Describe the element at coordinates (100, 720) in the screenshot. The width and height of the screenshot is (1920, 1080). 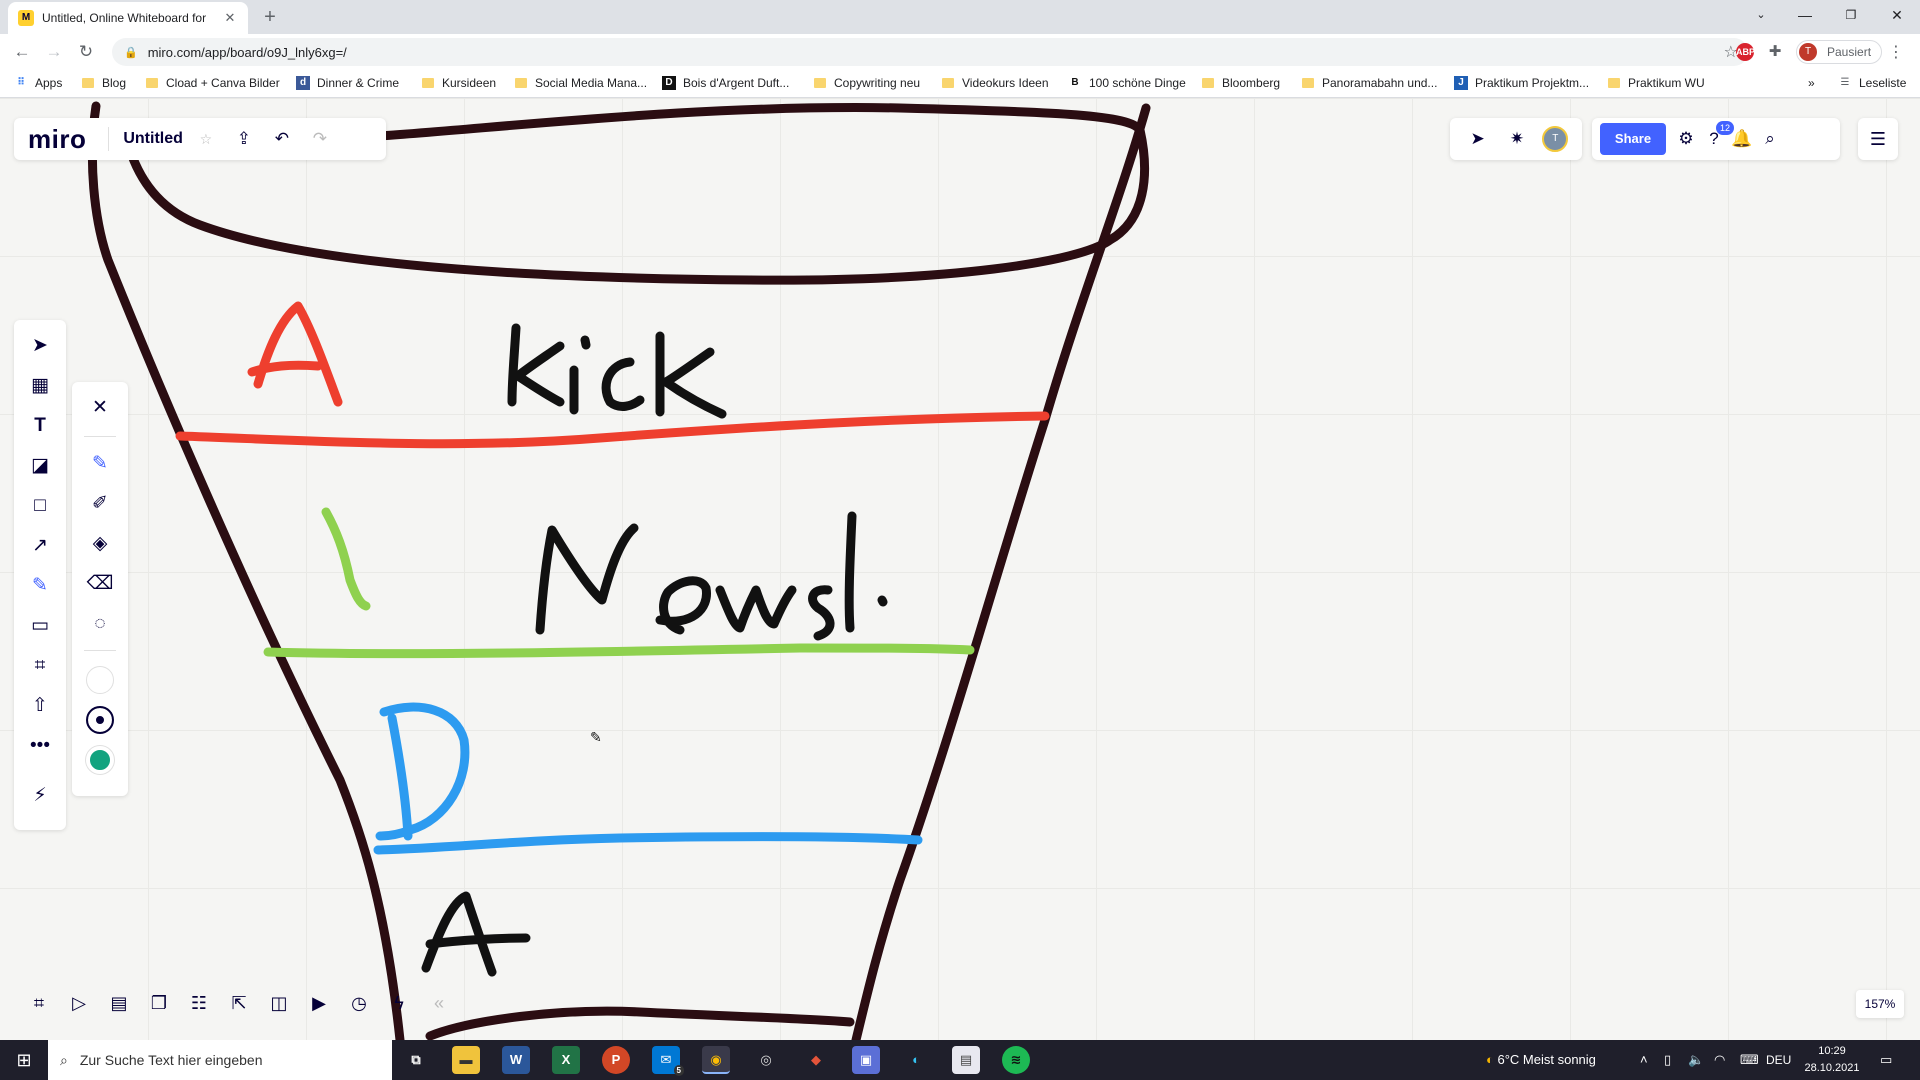
I see `thickness-medium-swatch` at that location.